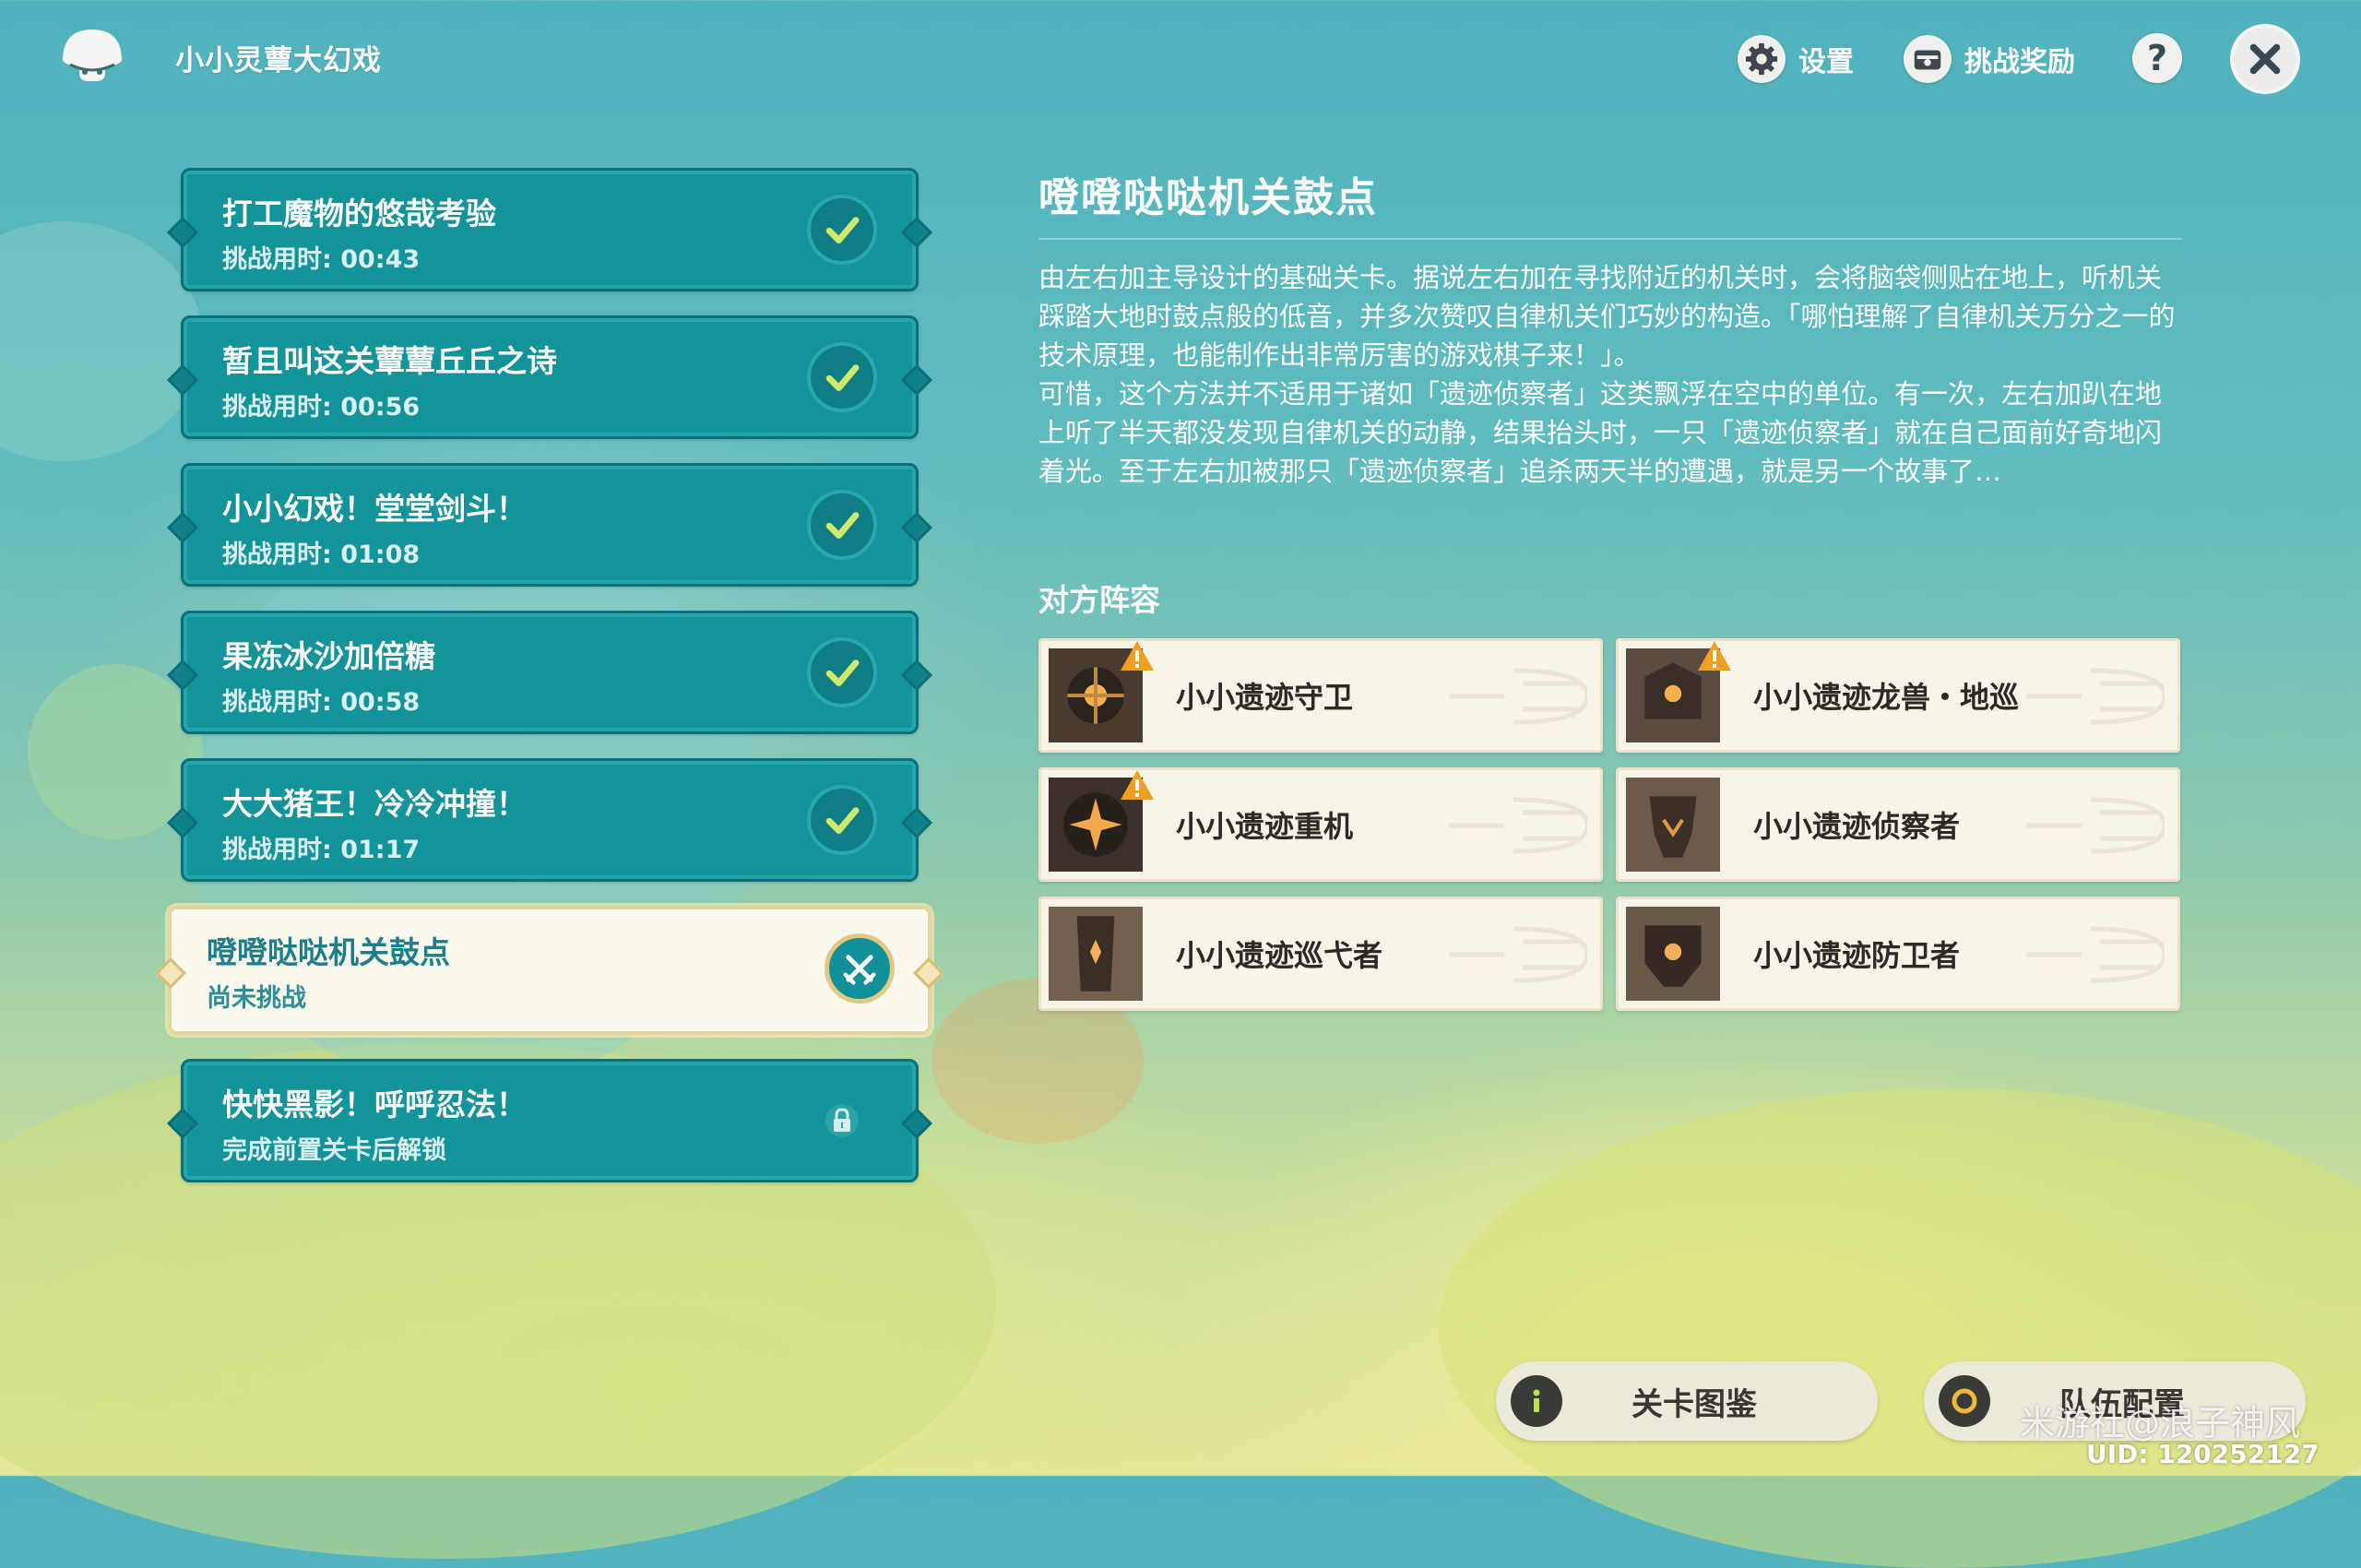 The height and width of the screenshot is (1568, 2361). I want to click on circle-icon, so click(1964, 1401).